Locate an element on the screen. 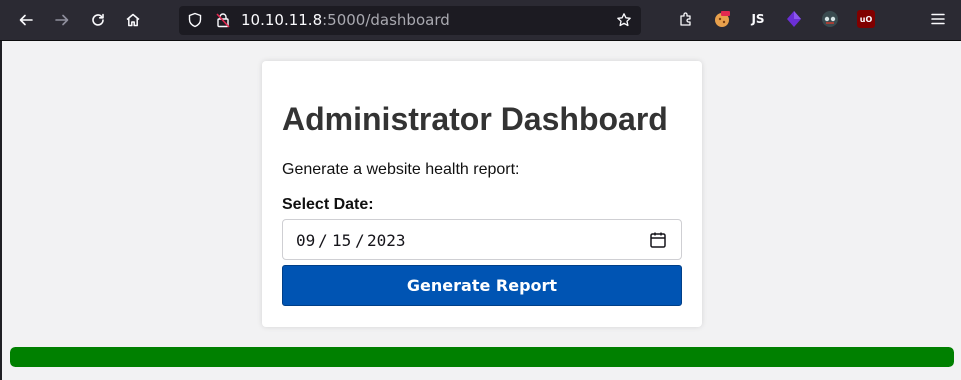 Image resolution: width=961 pixels, height=380 pixels. insecure-lock-icon is located at coordinates (223, 20).